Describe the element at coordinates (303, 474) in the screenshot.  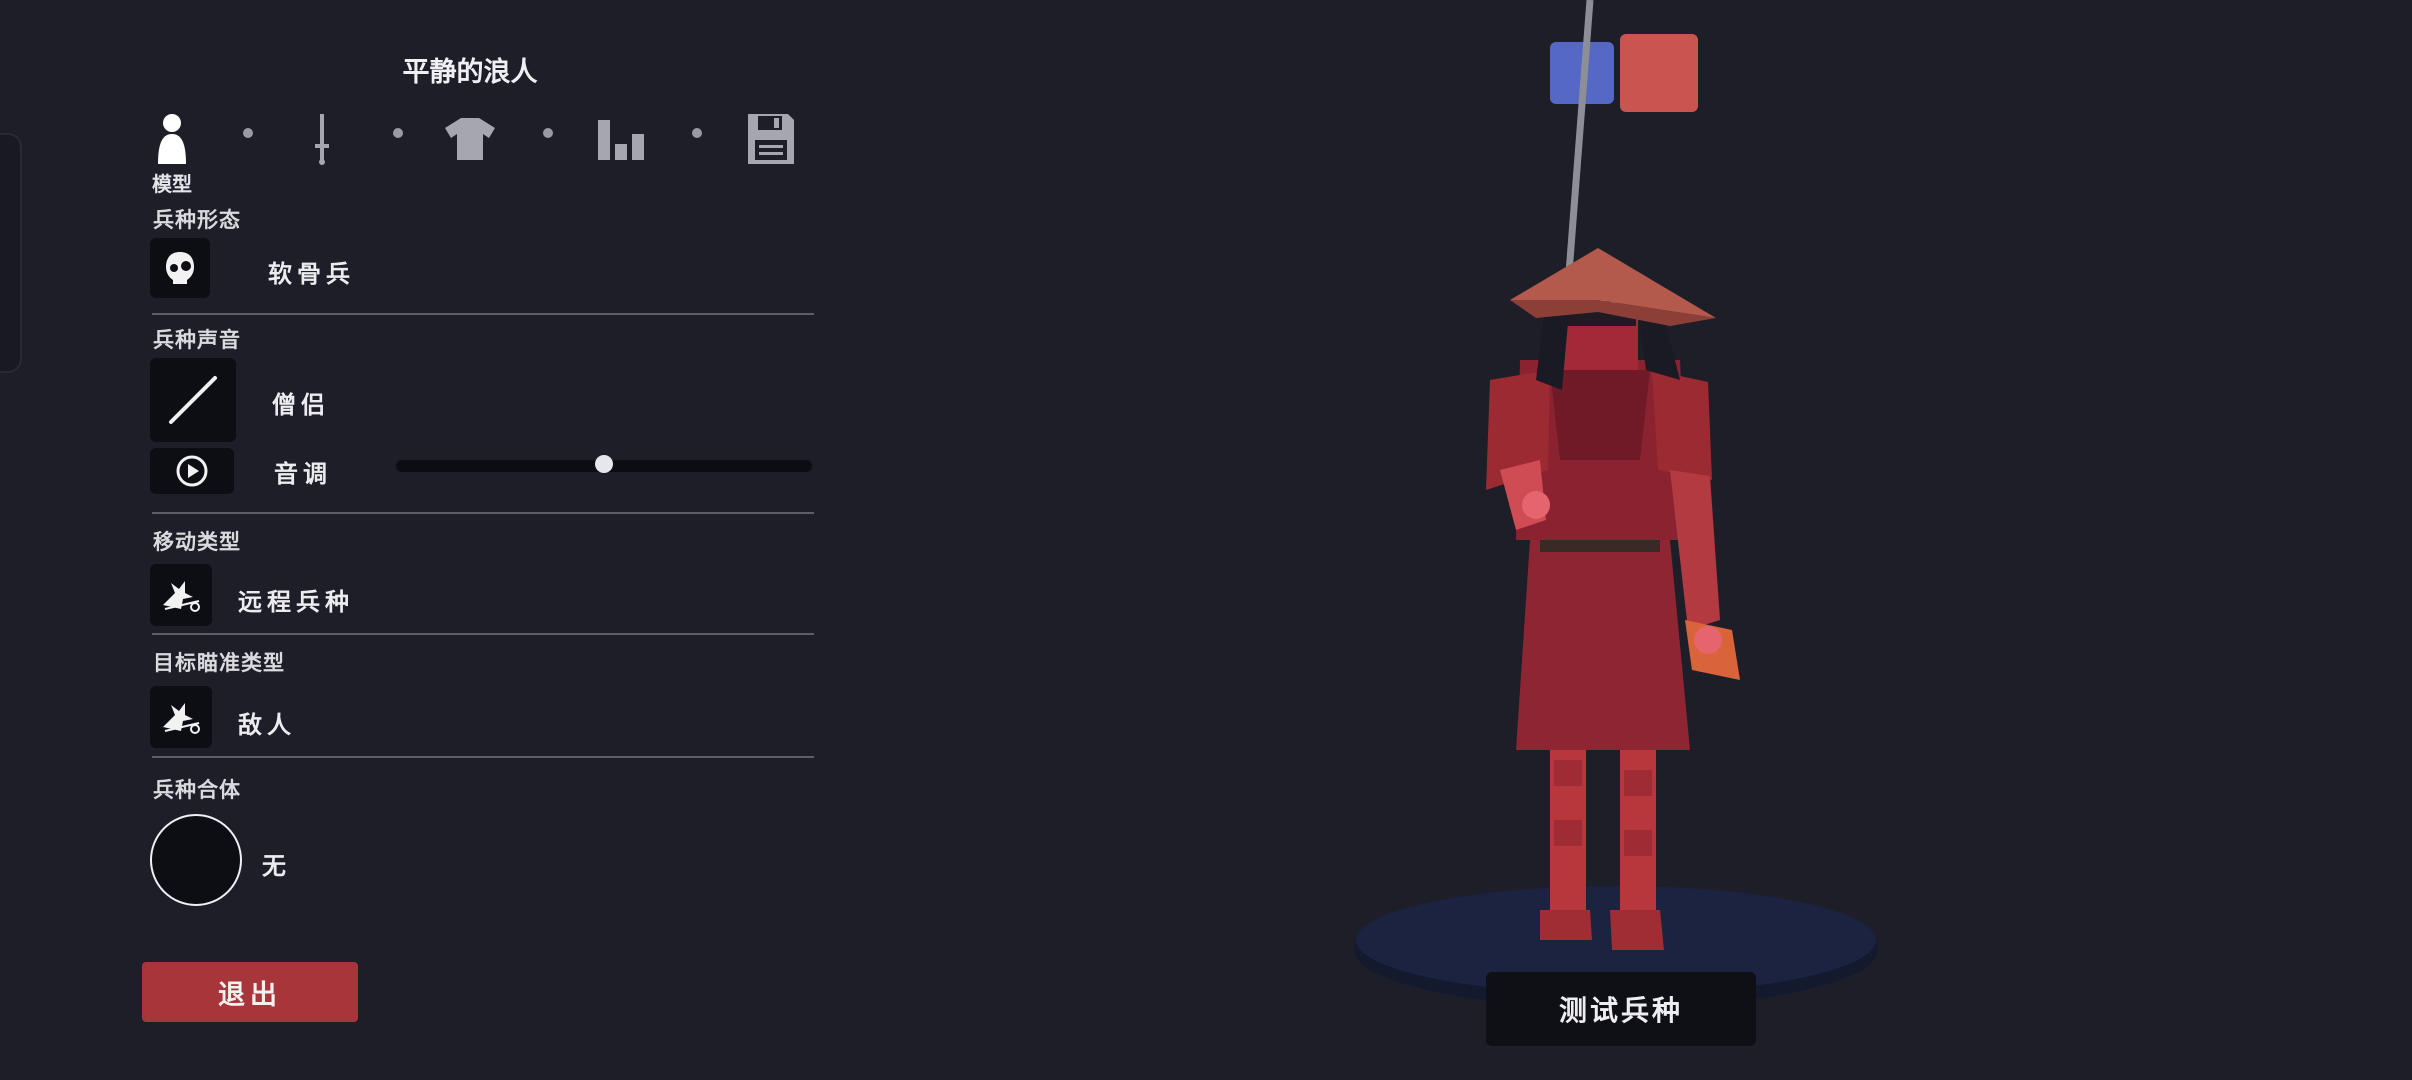
I see `pitch-label: 音调` at that location.